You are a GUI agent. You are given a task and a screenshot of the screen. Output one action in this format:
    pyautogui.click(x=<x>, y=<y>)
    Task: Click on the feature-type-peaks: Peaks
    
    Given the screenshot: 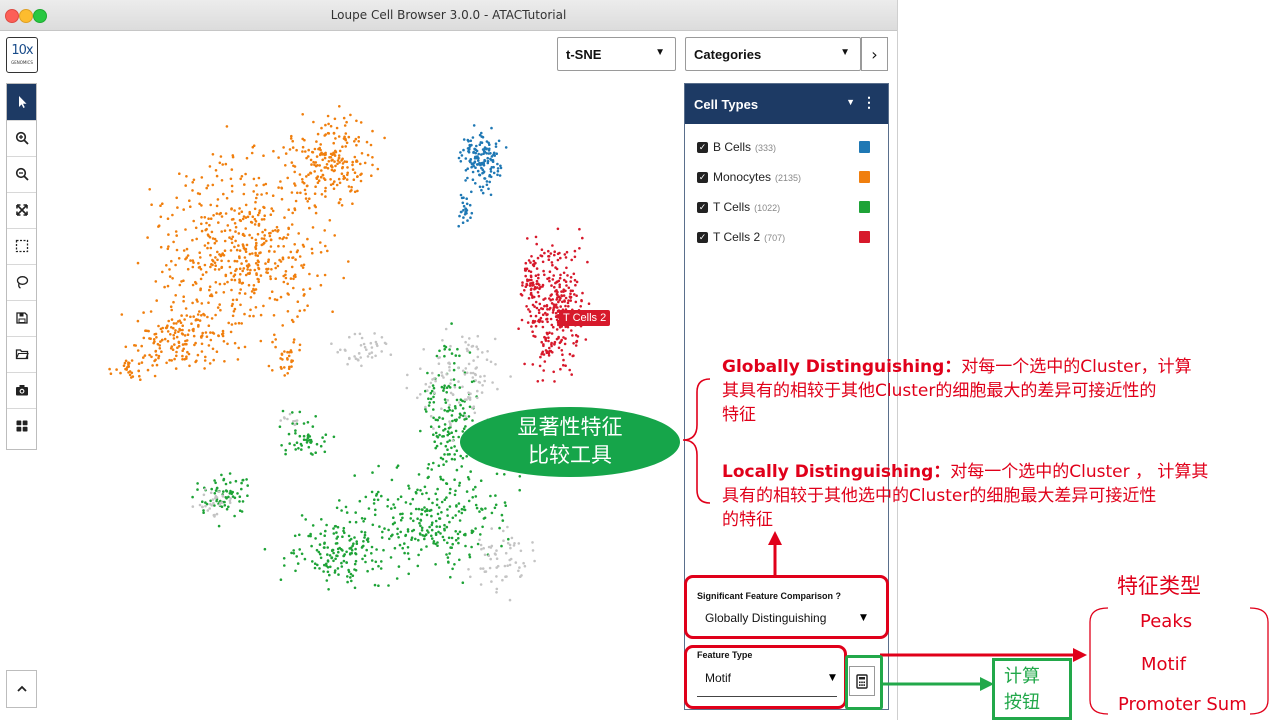 What is the action you would take?
    pyautogui.click(x=1166, y=621)
    